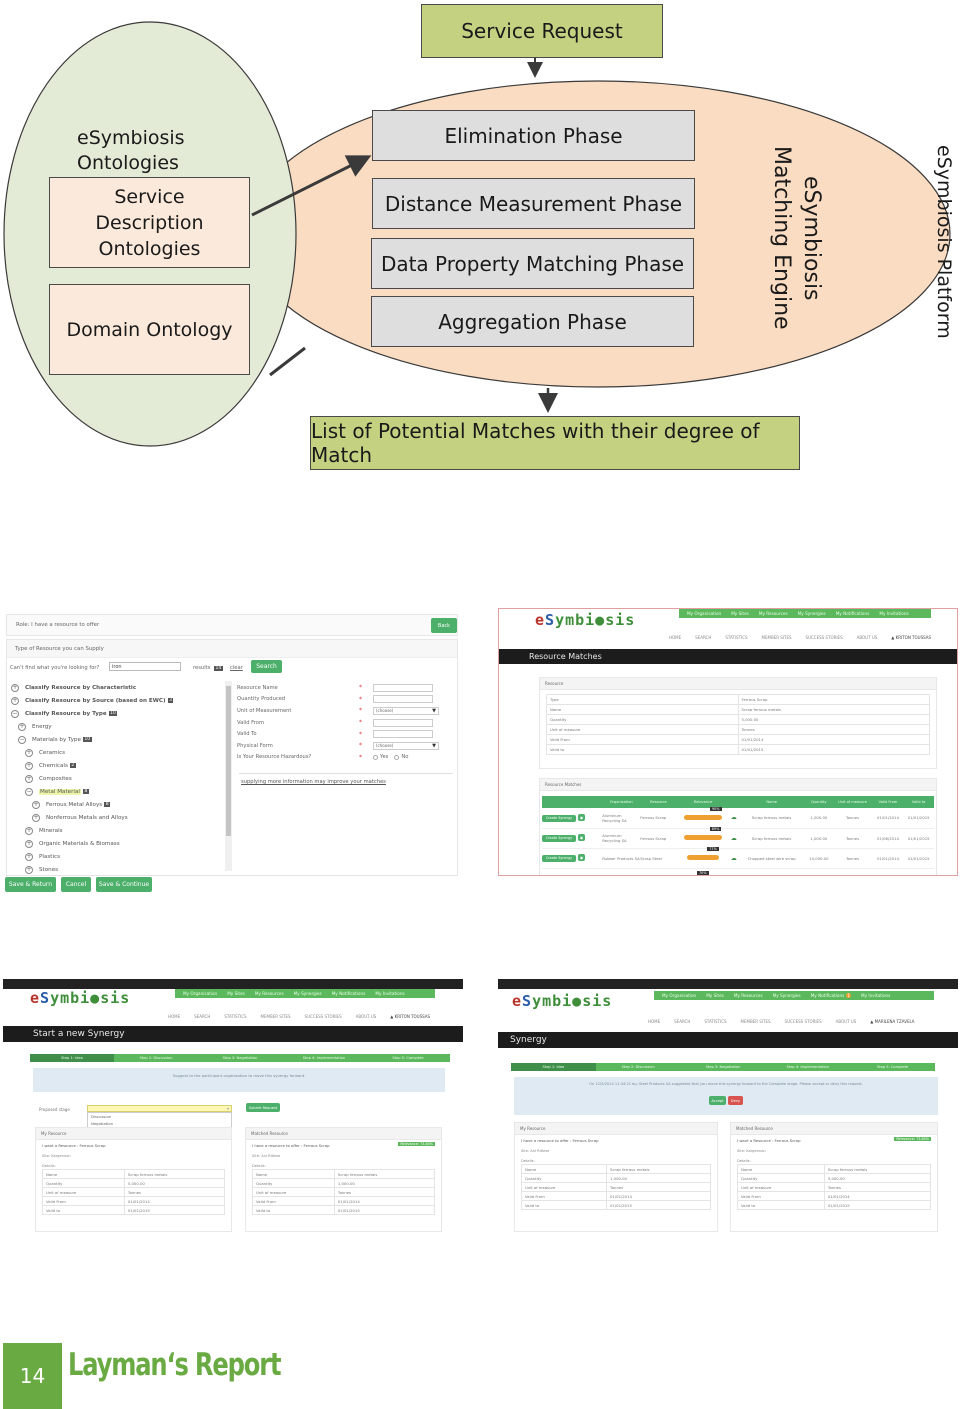  What do you see at coordinates (723, 1067) in the screenshot?
I see `step-tab: Step 3: Negotiation` at bounding box center [723, 1067].